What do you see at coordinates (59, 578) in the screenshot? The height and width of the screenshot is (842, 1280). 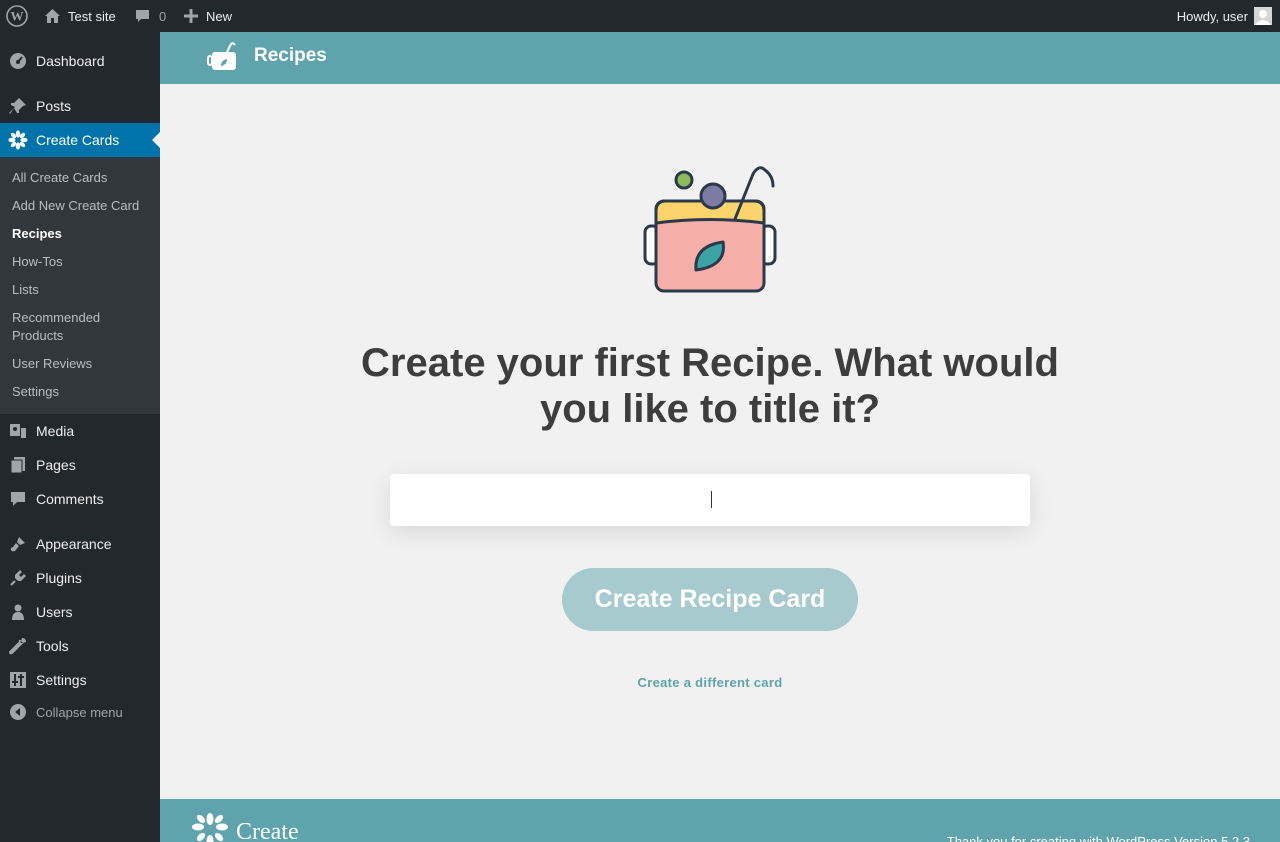 I see `menu-label: Plugins` at bounding box center [59, 578].